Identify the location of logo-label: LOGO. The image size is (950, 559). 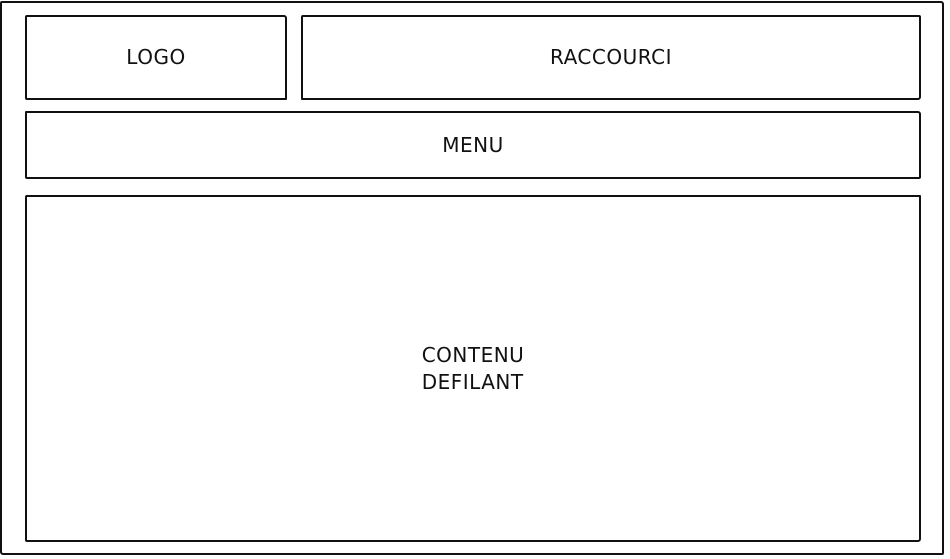
(156, 57).